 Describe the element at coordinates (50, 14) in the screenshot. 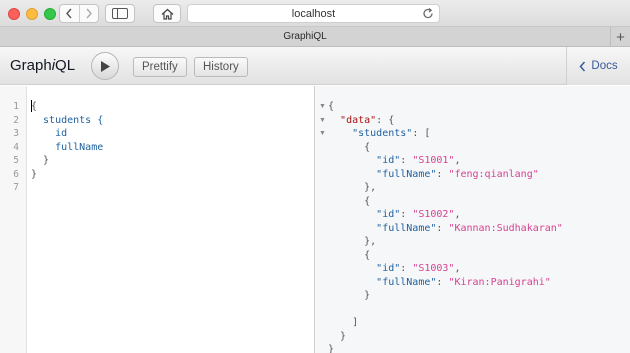

I see `window-maximize-button` at that location.